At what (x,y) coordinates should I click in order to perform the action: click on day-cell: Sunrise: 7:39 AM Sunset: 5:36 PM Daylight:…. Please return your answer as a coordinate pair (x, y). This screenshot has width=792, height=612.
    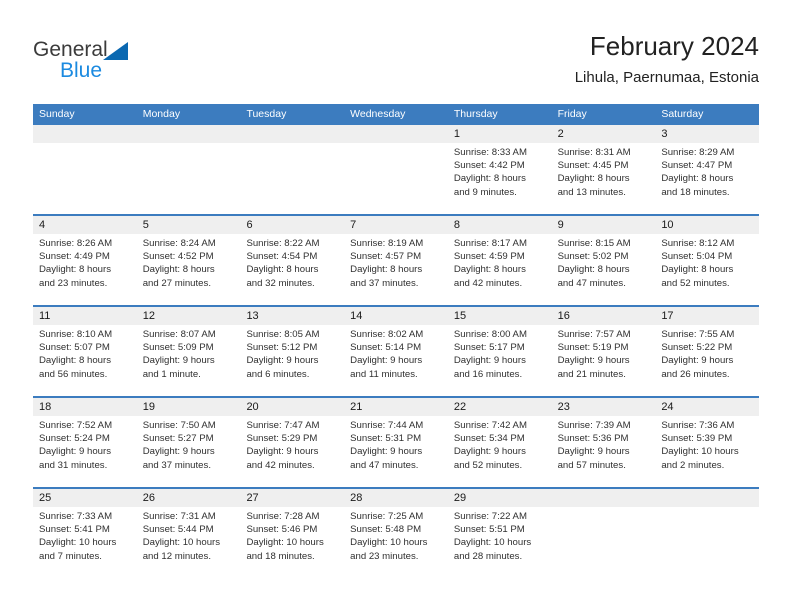
    Looking at the image, I should click on (604, 451).